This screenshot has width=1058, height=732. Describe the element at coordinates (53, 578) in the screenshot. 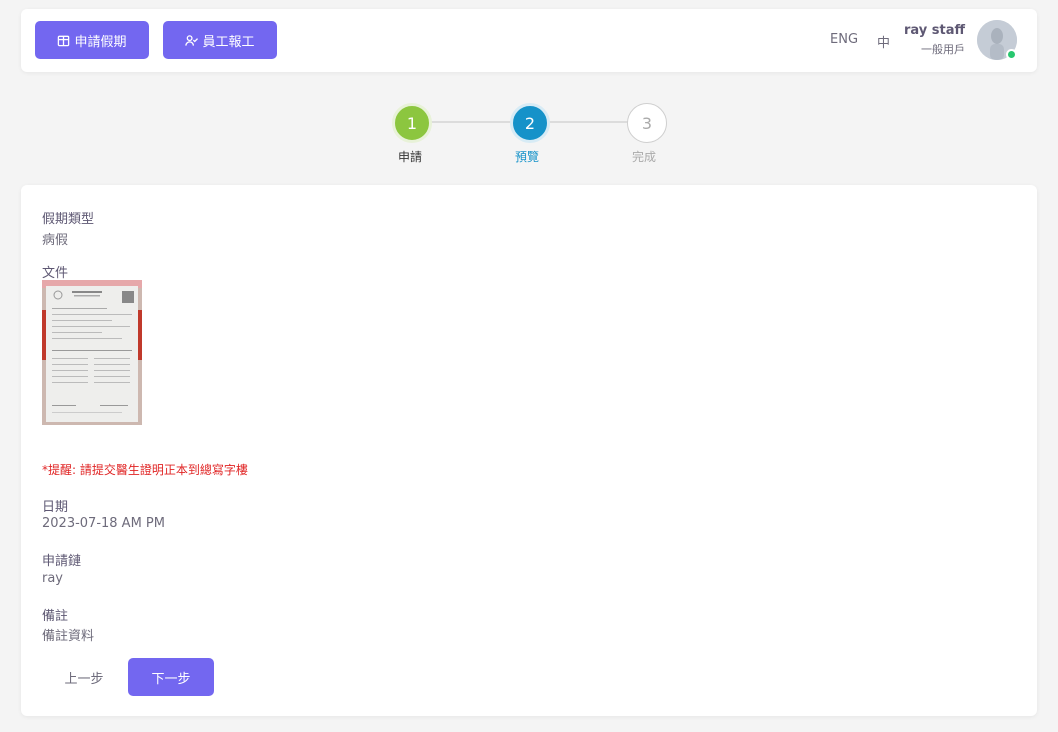

I see `applicant-value: ray` at that location.